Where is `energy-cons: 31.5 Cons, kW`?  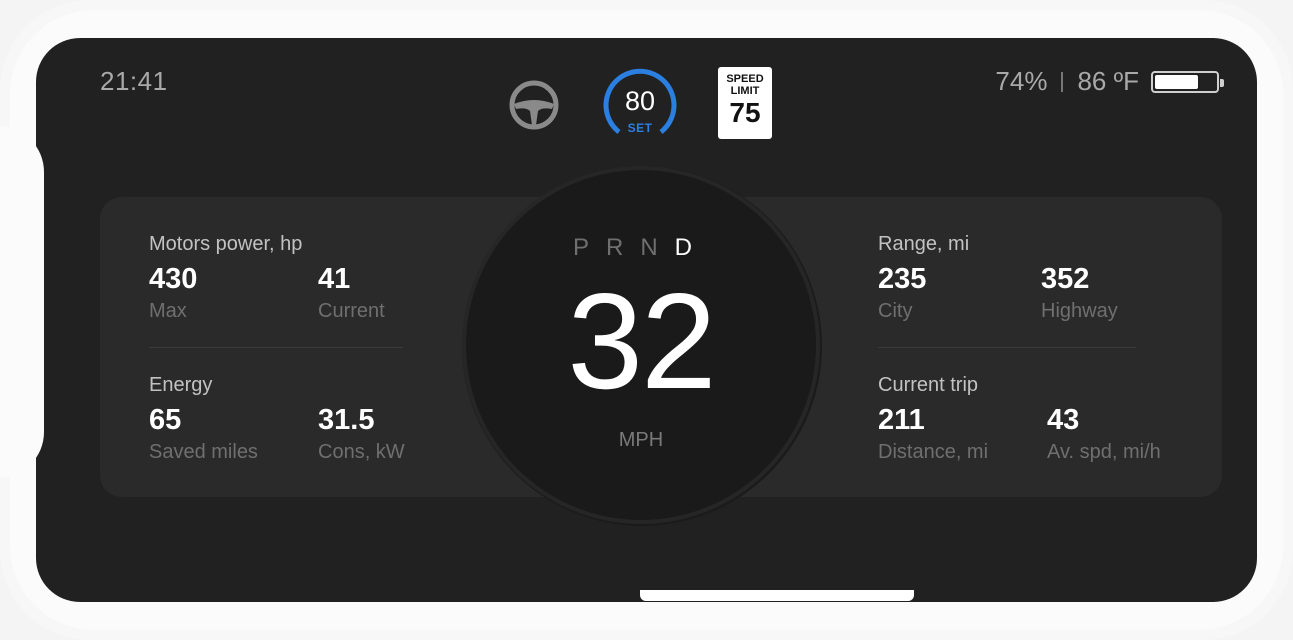
energy-cons: 31.5 Cons, kW is located at coordinates (361, 434).